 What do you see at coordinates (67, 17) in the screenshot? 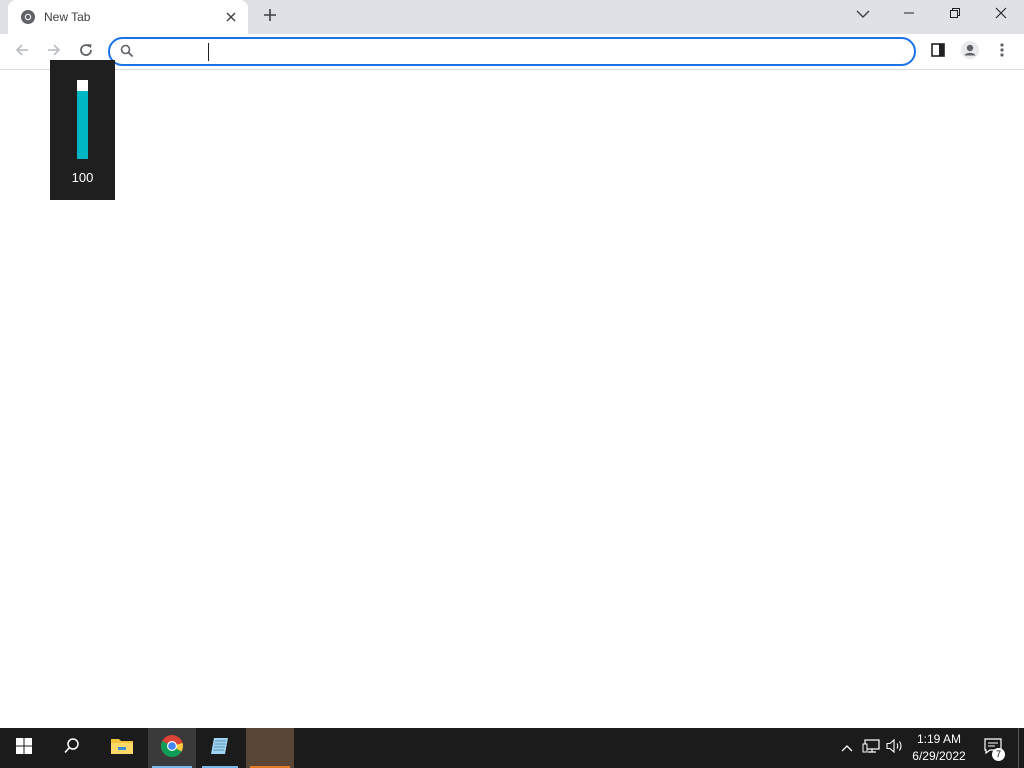
I see `tab-title: New Tab` at bounding box center [67, 17].